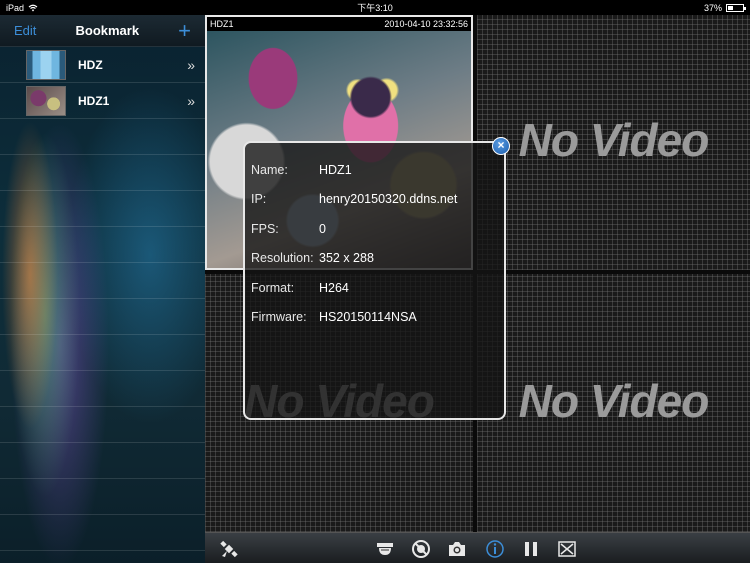 The width and height of the screenshot is (750, 563). What do you see at coordinates (736, 7) in the screenshot?
I see `battery-icon` at bounding box center [736, 7].